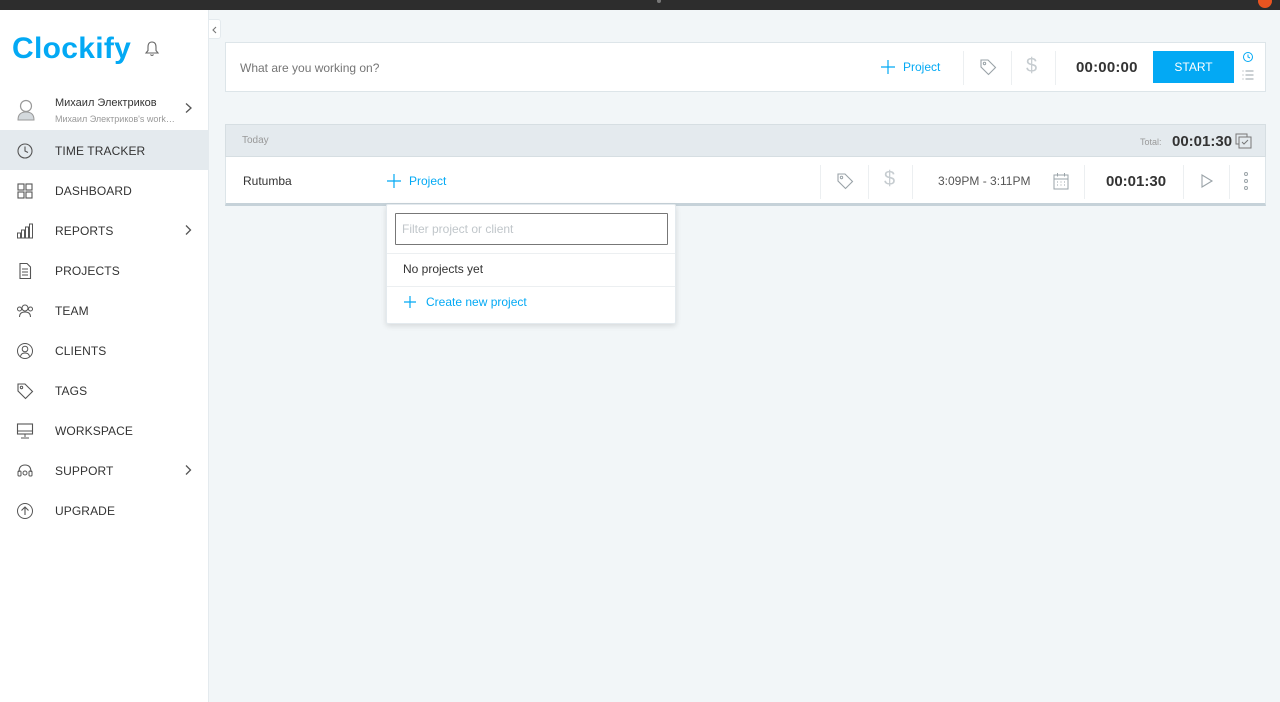 This screenshot has height=702, width=1280. What do you see at coordinates (25, 471) in the screenshot?
I see `support-icon` at bounding box center [25, 471].